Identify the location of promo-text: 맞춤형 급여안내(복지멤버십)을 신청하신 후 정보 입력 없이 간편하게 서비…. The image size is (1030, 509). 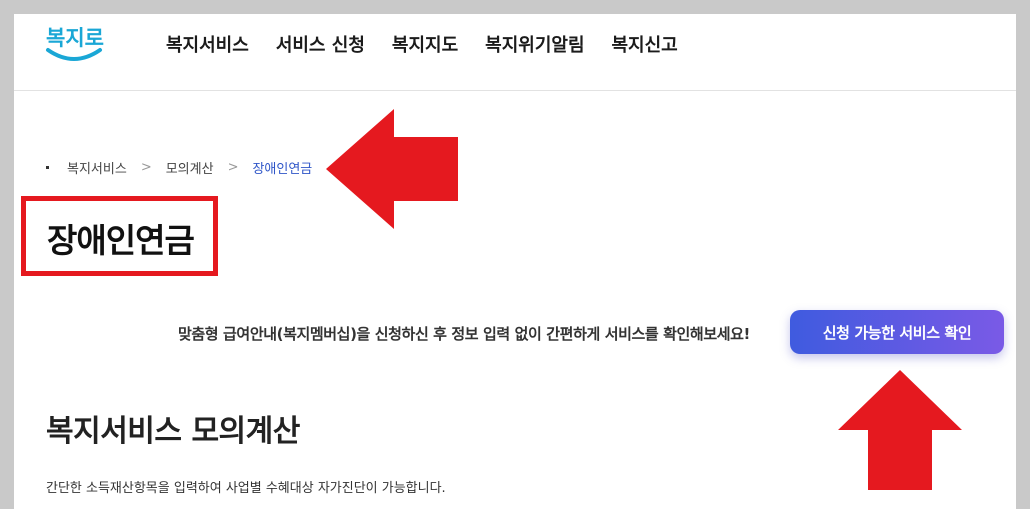
(464, 334).